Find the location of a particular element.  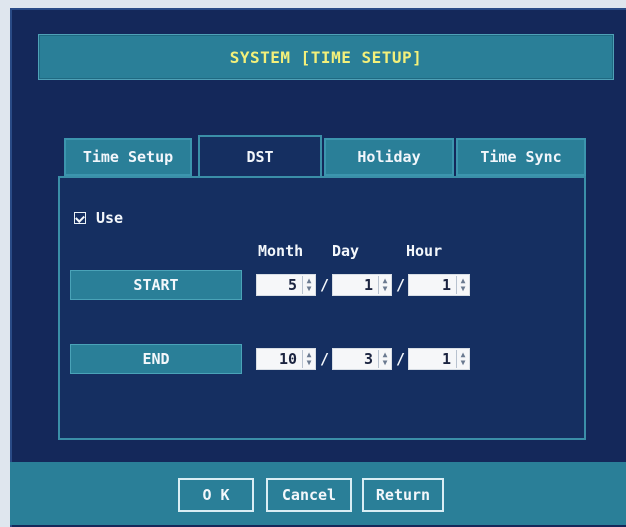

tab-dst: DST is located at coordinates (260, 156).